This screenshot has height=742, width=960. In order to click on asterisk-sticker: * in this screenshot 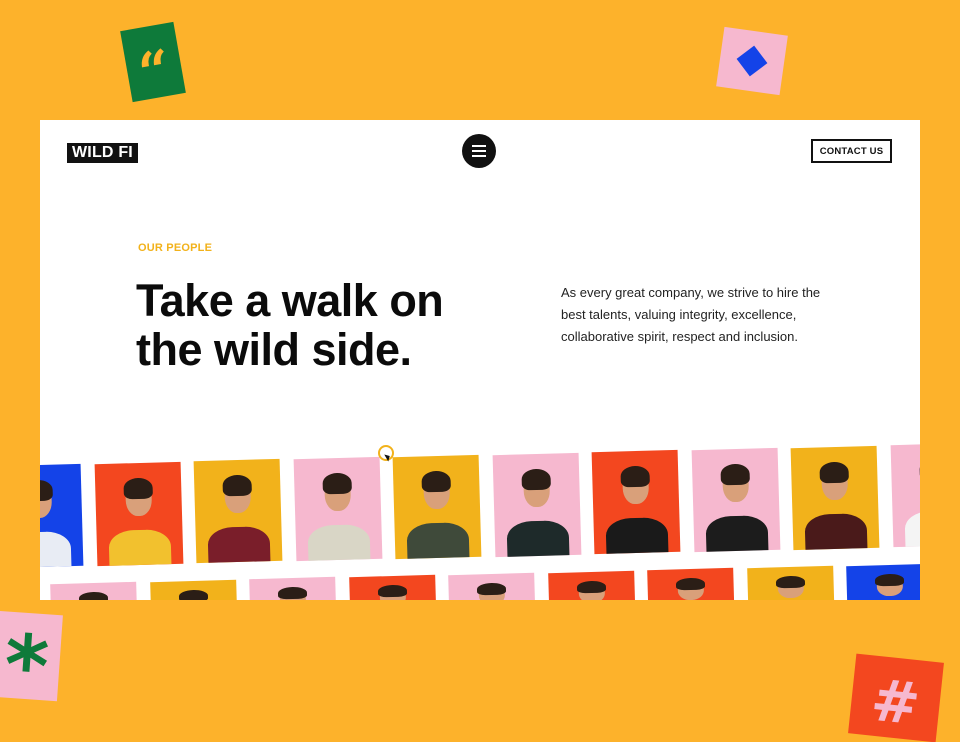, I will do `click(31, 663)`.